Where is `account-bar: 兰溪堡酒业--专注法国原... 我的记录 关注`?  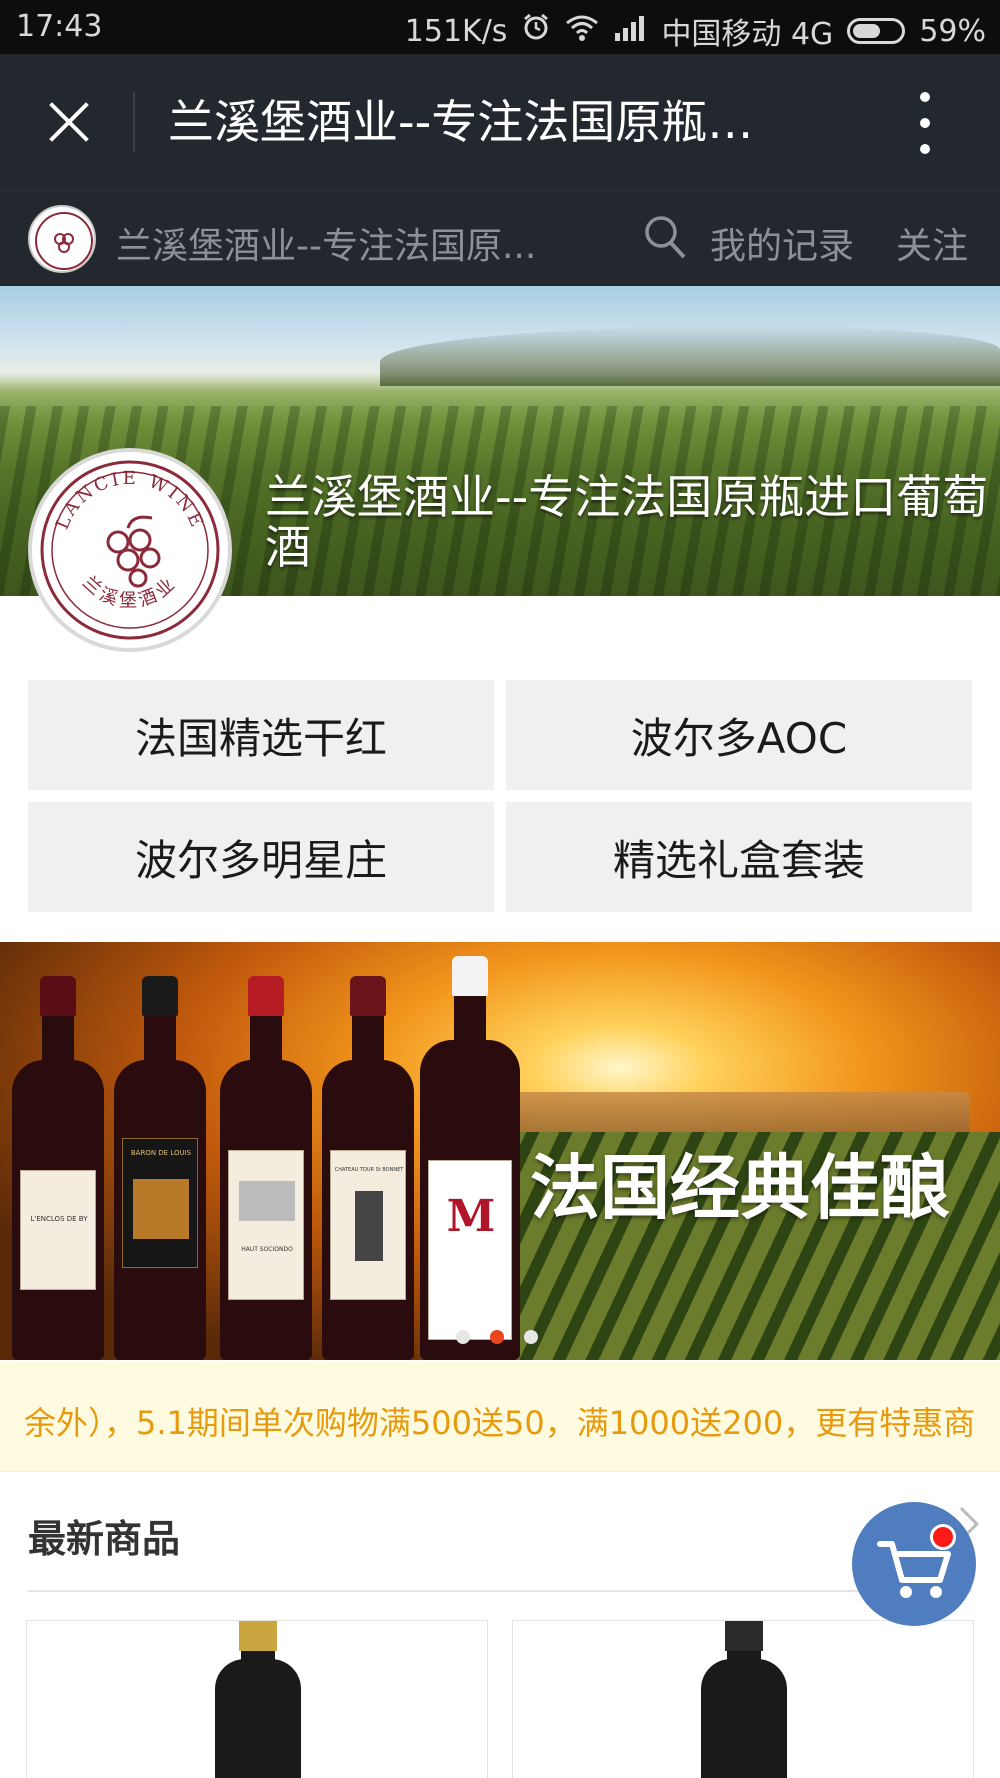 account-bar: 兰溪堡酒业--专注法国原... 我的记录 关注 is located at coordinates (500, 238).